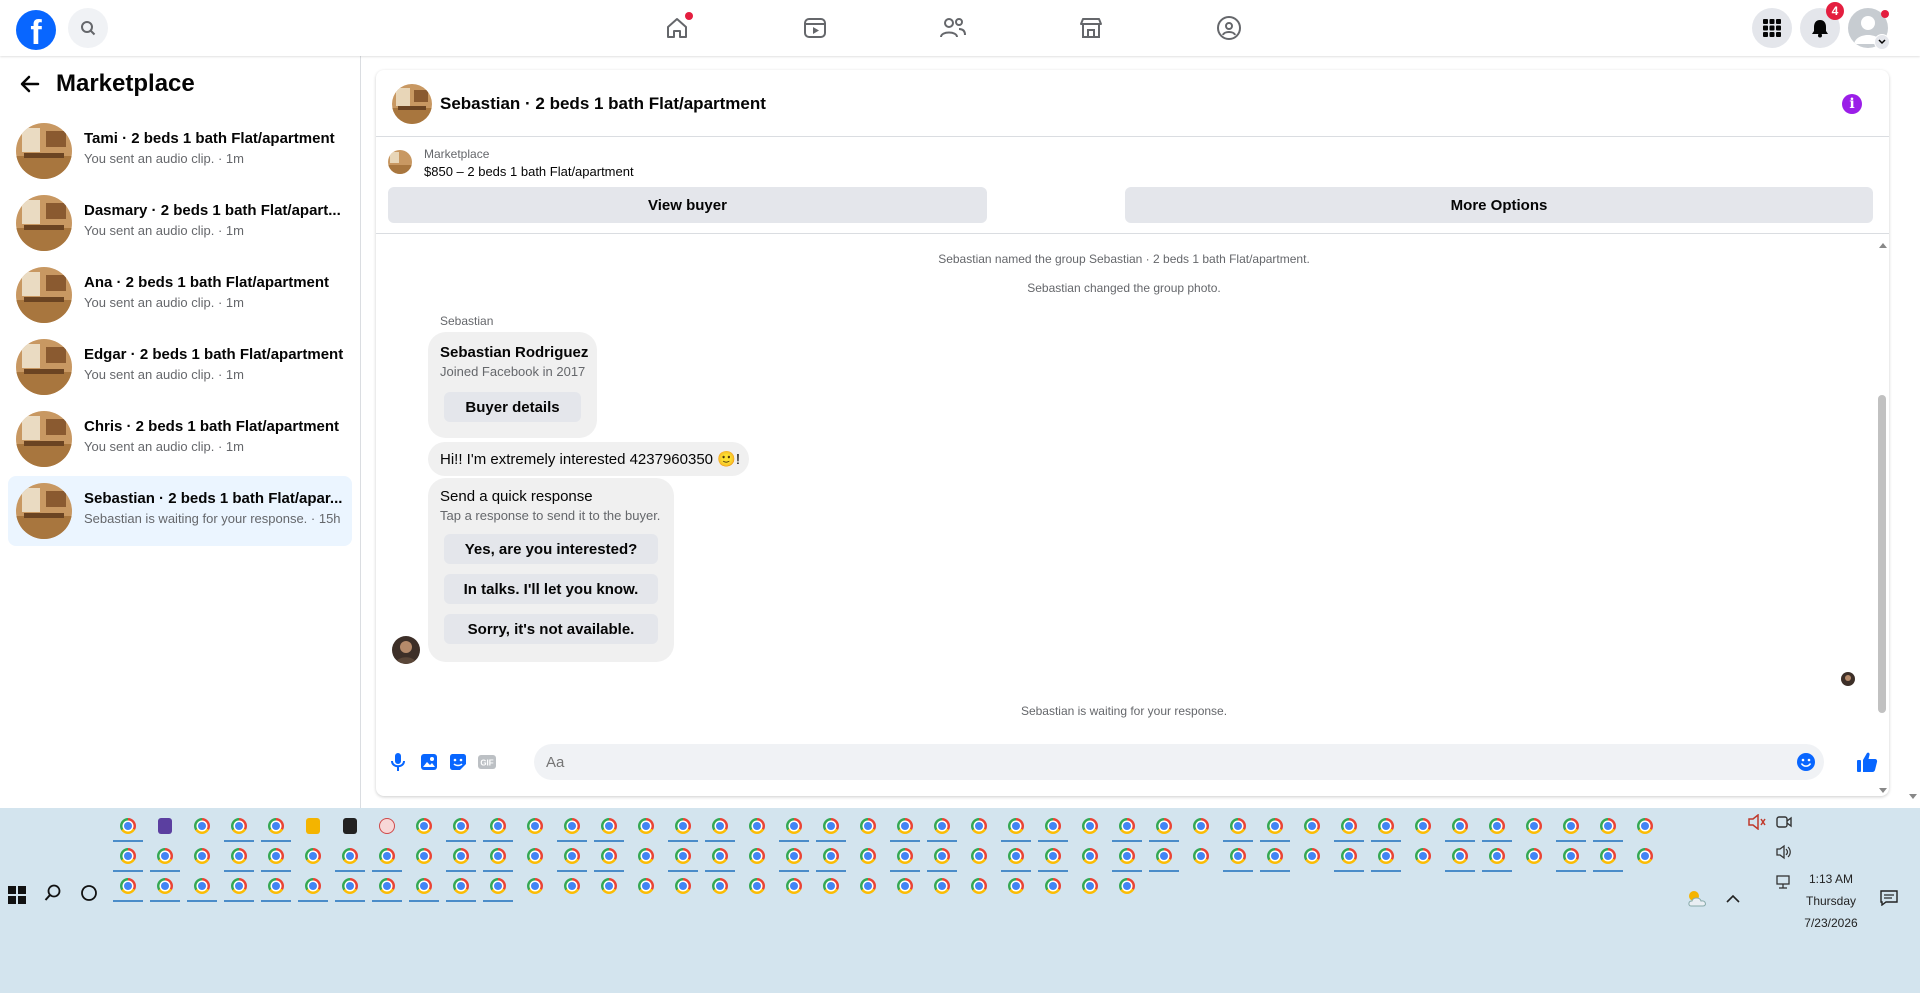  Describe the element at coordinates (1229, 28) in the screenshot. I see `groups-nav-button` at that location.